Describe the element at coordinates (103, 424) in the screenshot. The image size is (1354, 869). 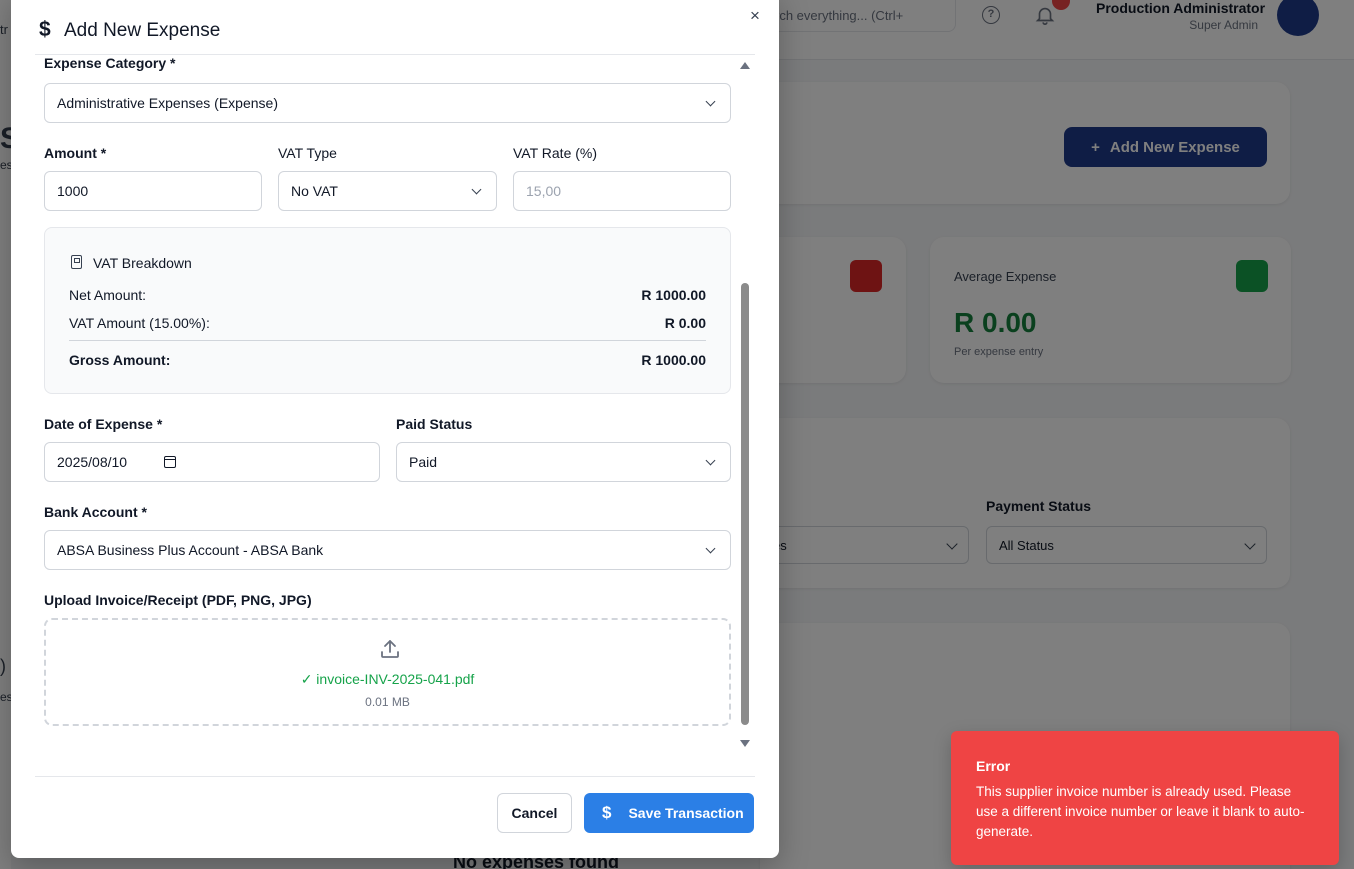
I see `date-label: Date of Expense *` at that location.